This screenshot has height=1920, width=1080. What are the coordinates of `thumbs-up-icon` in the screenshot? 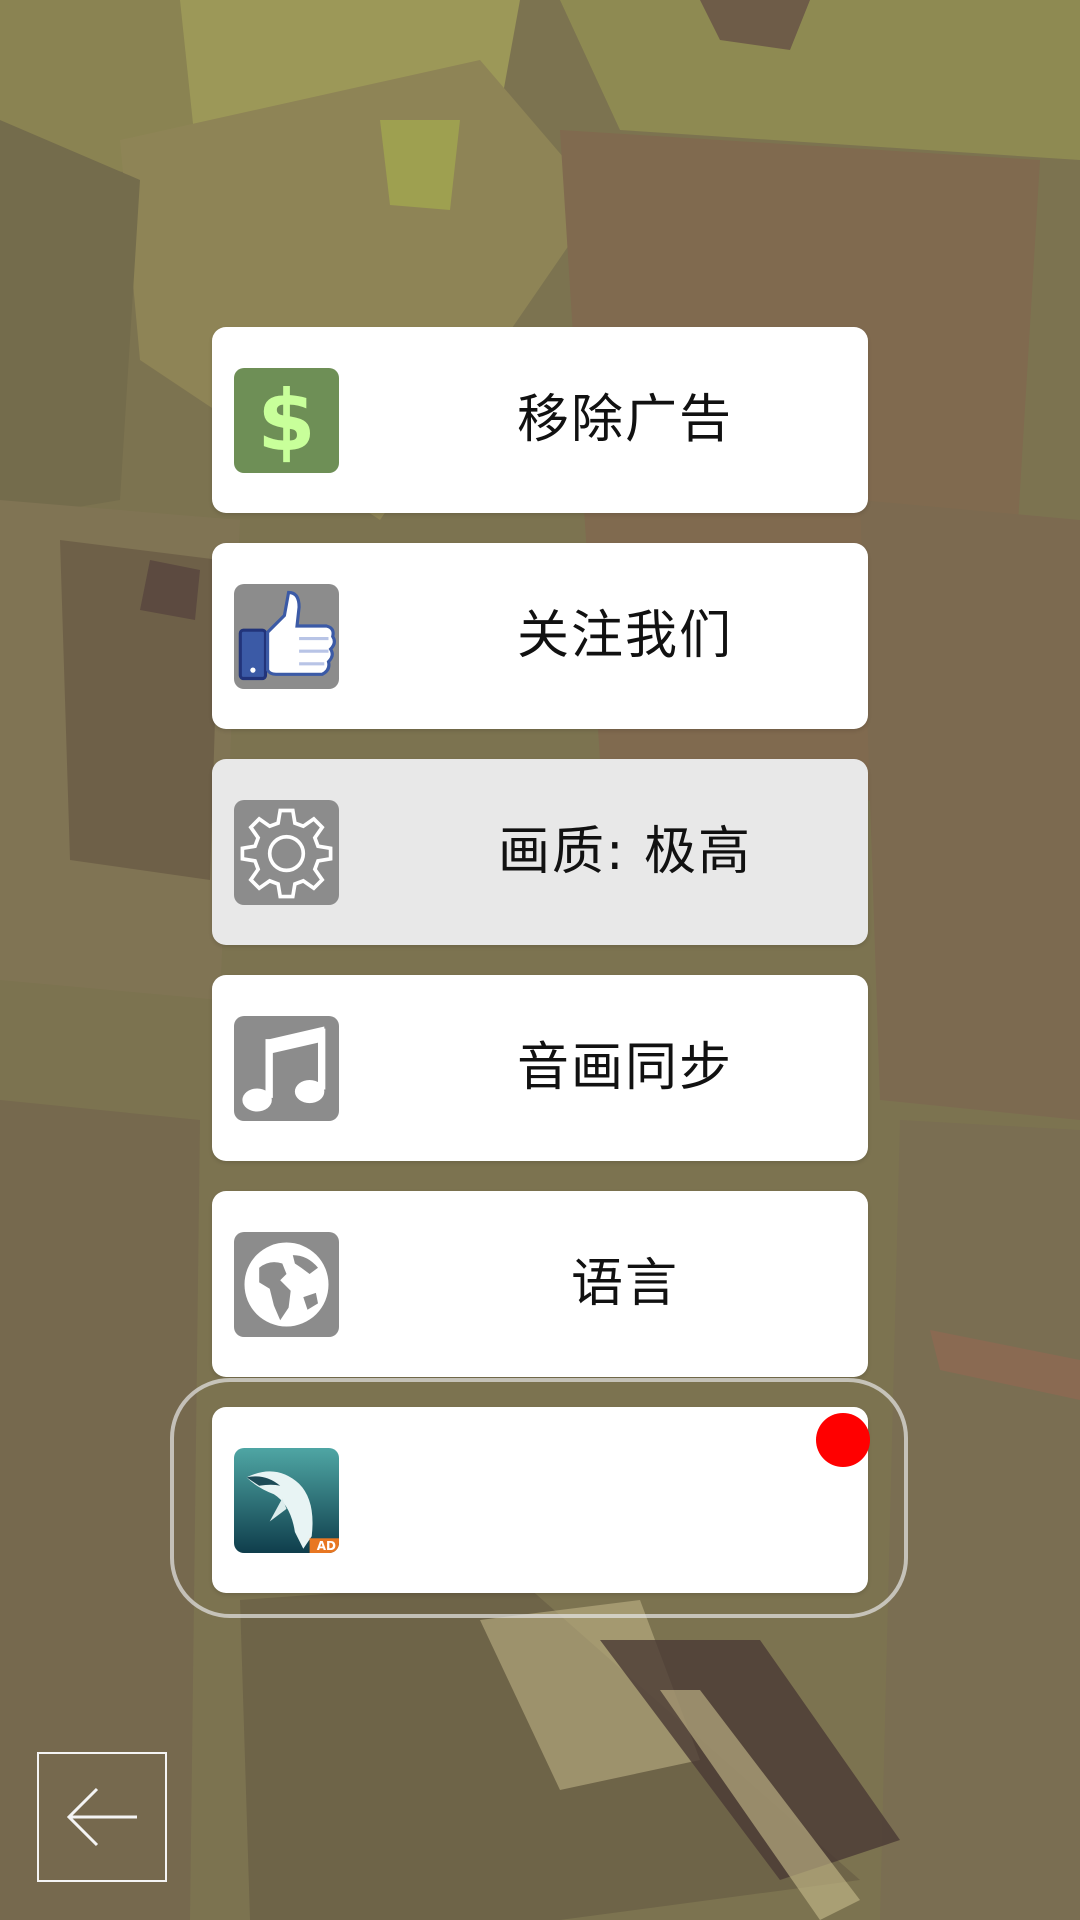 It's located at (286, 636).